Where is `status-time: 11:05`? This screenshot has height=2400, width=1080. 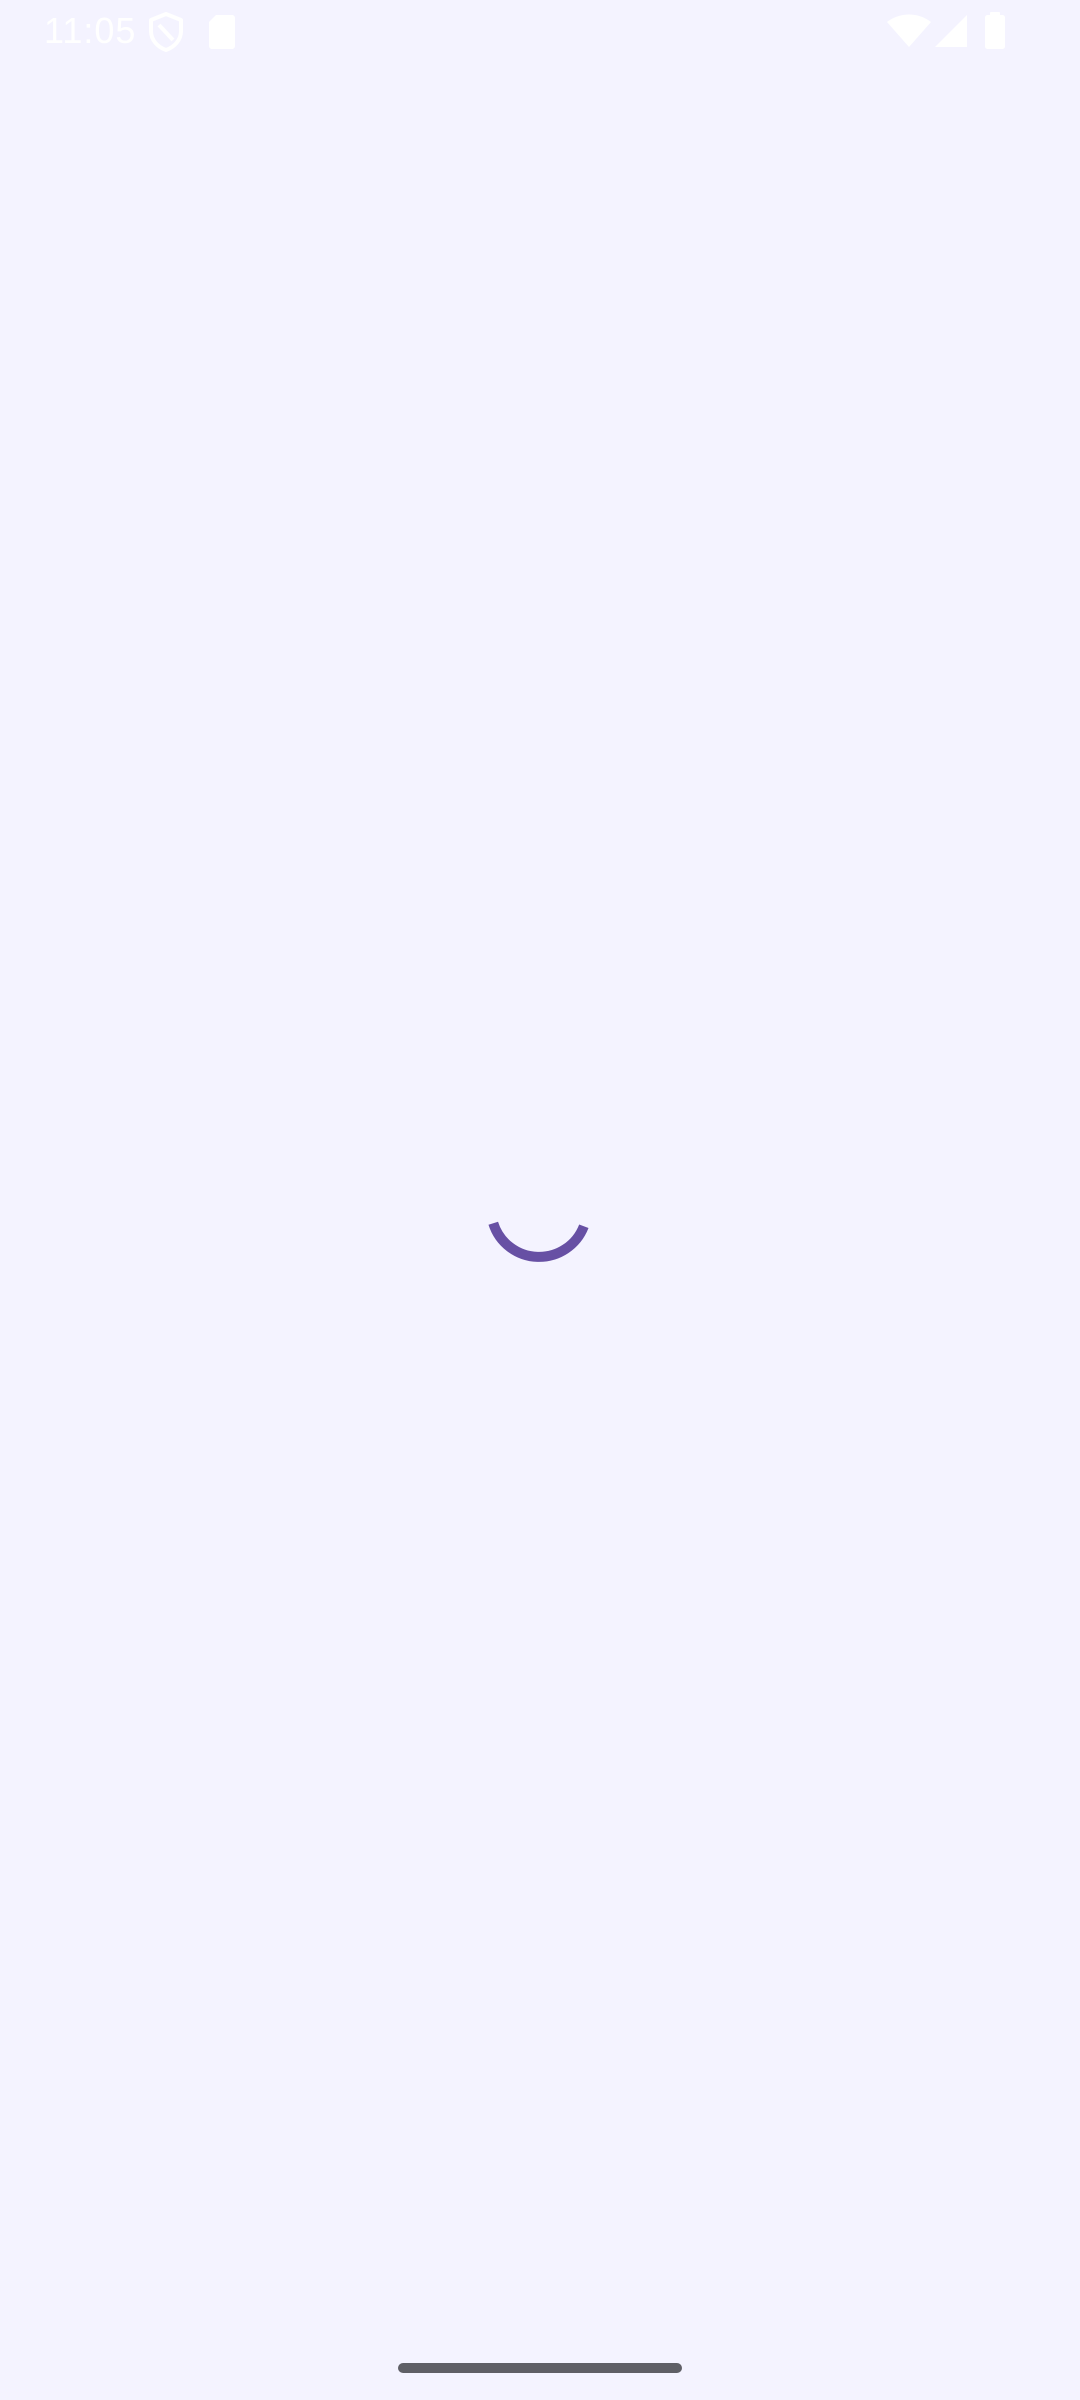
status-time: 11:05 is located at coordinates (90, 30).